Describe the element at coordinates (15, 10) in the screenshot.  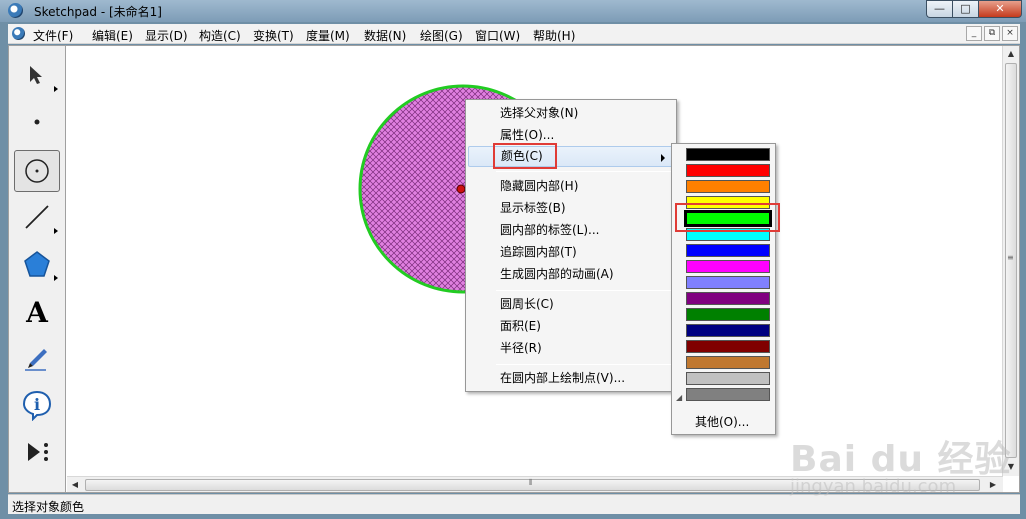
I see `sketchpad-app-icon` at that location.